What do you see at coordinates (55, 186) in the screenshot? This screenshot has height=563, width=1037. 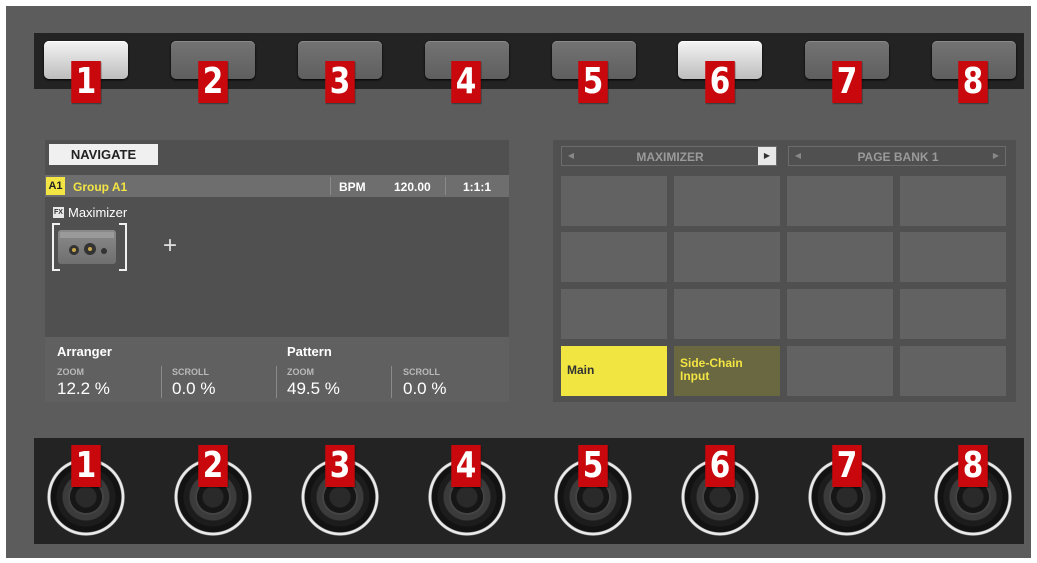 I see `group-badge: A1` at bounding box center [55, 186].